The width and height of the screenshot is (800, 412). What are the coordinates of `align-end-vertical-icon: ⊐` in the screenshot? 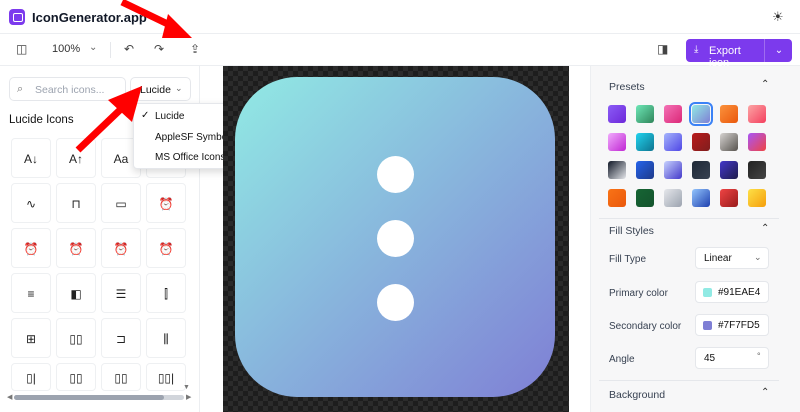 It's located at (121, 338).